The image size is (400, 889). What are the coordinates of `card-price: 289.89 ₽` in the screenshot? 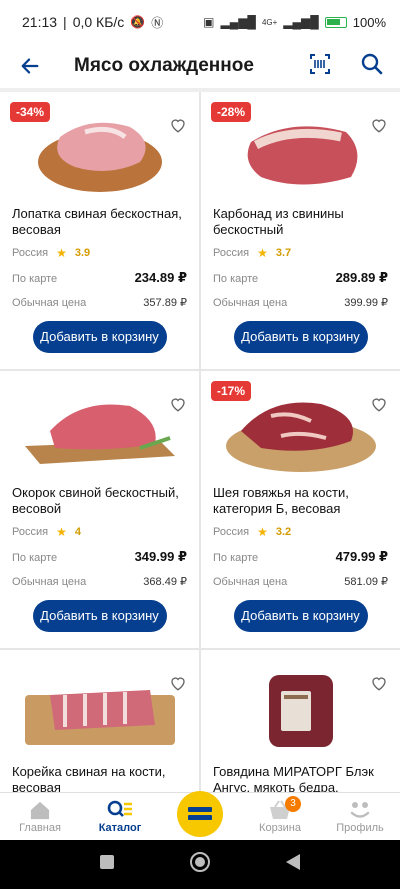 It's located at (361, 277).